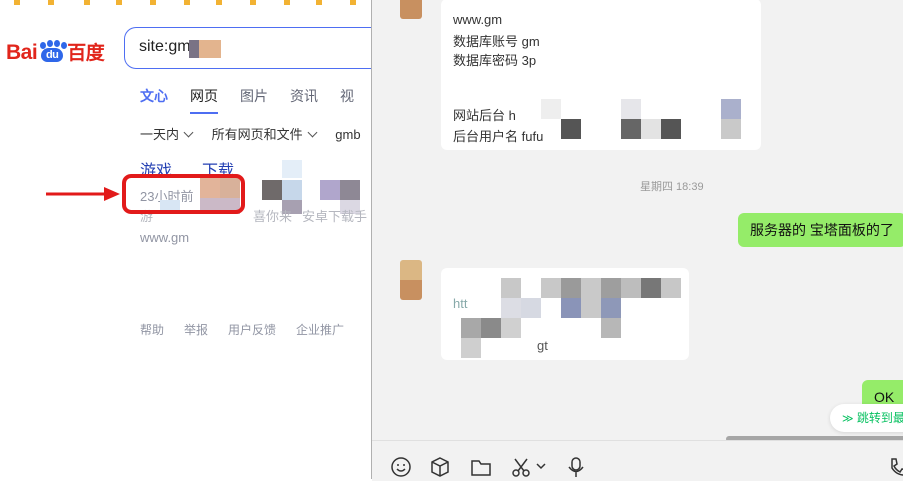  Describe the element at coordinates (498, 136) in the screenshot. I see `message-line: 后台用户名 fufu` at that location.